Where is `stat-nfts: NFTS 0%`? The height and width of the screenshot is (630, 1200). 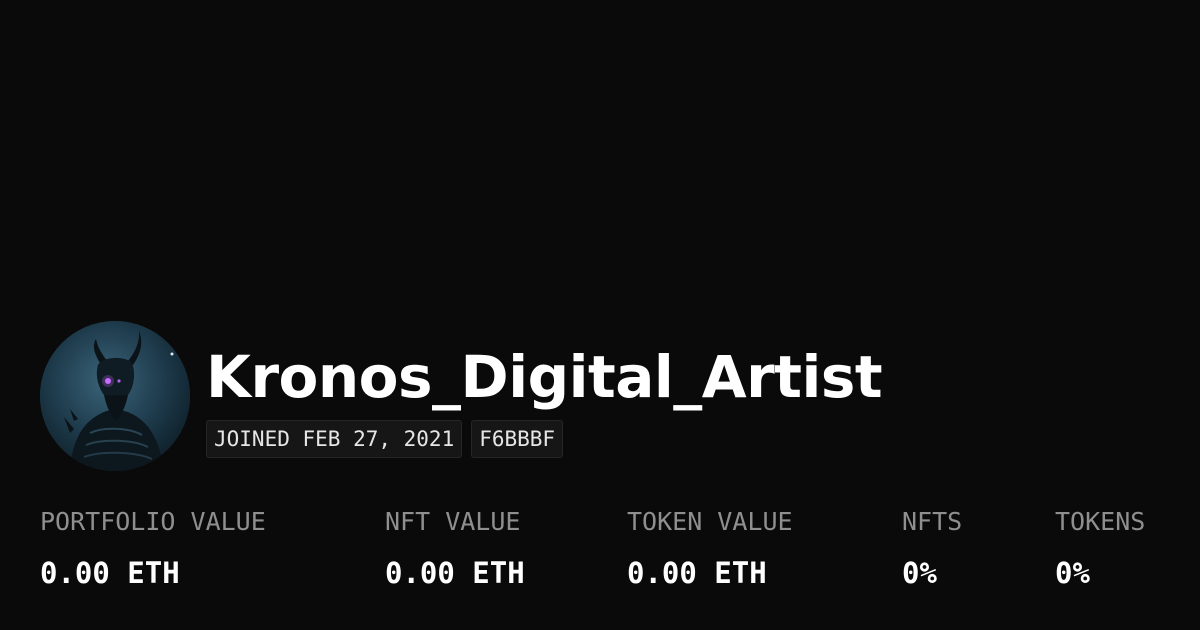 stat-nfts: NFTS 0% is located at coordinates (932, 547).